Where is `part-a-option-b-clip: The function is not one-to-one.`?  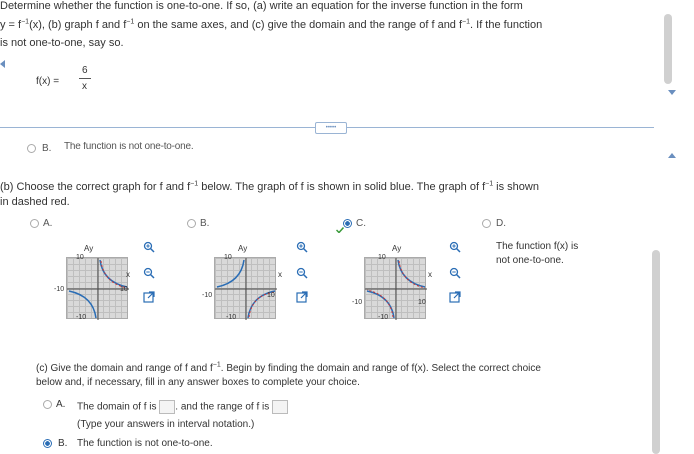
part-a-option-b-clip: The function is not one-to-one. is located at coordinates (149, 146).